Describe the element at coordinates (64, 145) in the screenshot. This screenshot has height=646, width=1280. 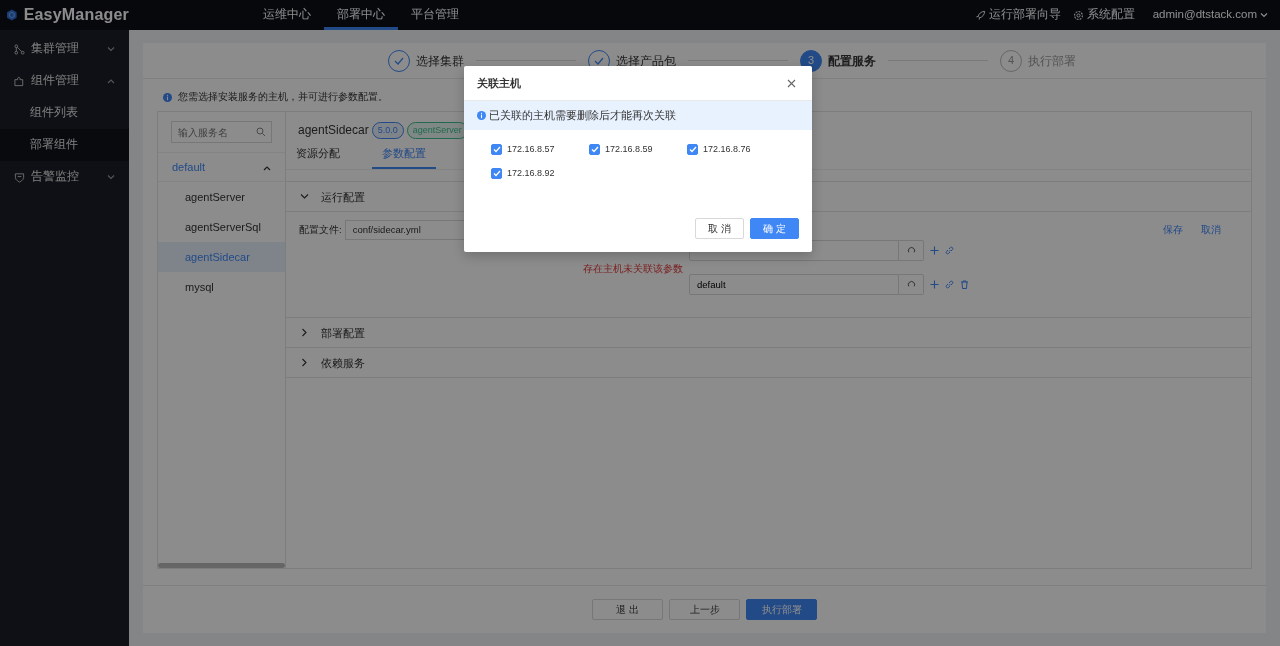
I see `sidebar-subitem: 部署组件` at that location.